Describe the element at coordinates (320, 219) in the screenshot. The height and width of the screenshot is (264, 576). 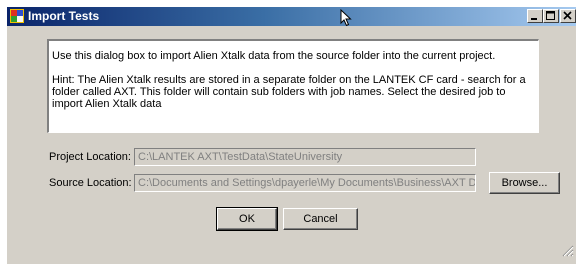
I see `cancel-button: Cancel` at that location.